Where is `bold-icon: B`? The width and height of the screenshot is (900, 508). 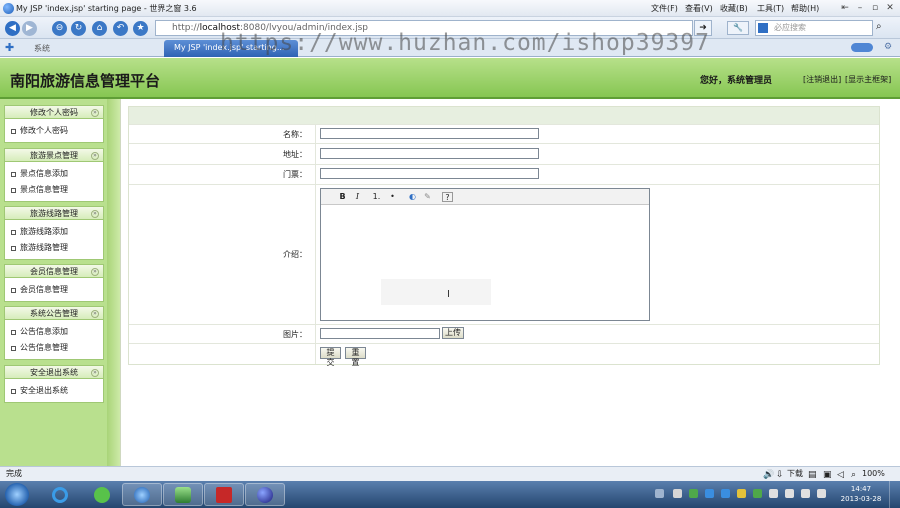
bold-icon: B is located at coordinates (342, 197).